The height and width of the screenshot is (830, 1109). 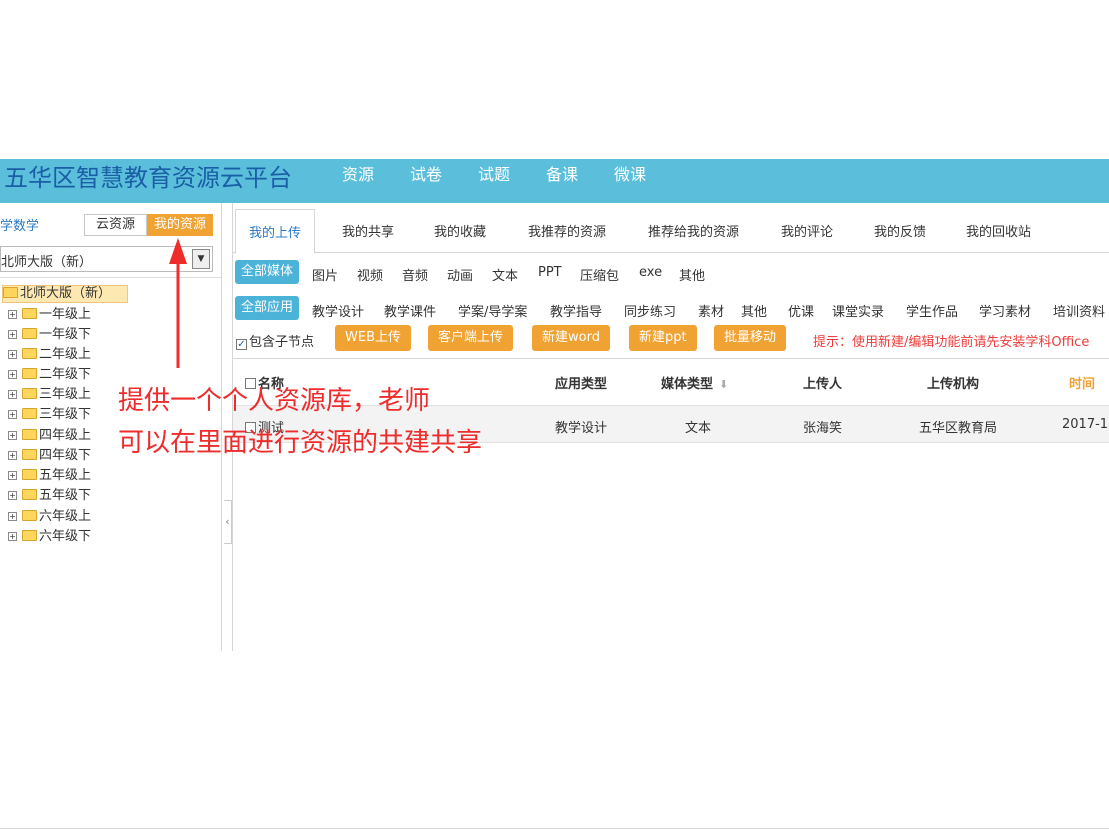 What do you see at coordinates (178, 303) in the screenshot?
I see `annotation-arrow` at bounding box center [178, 303].